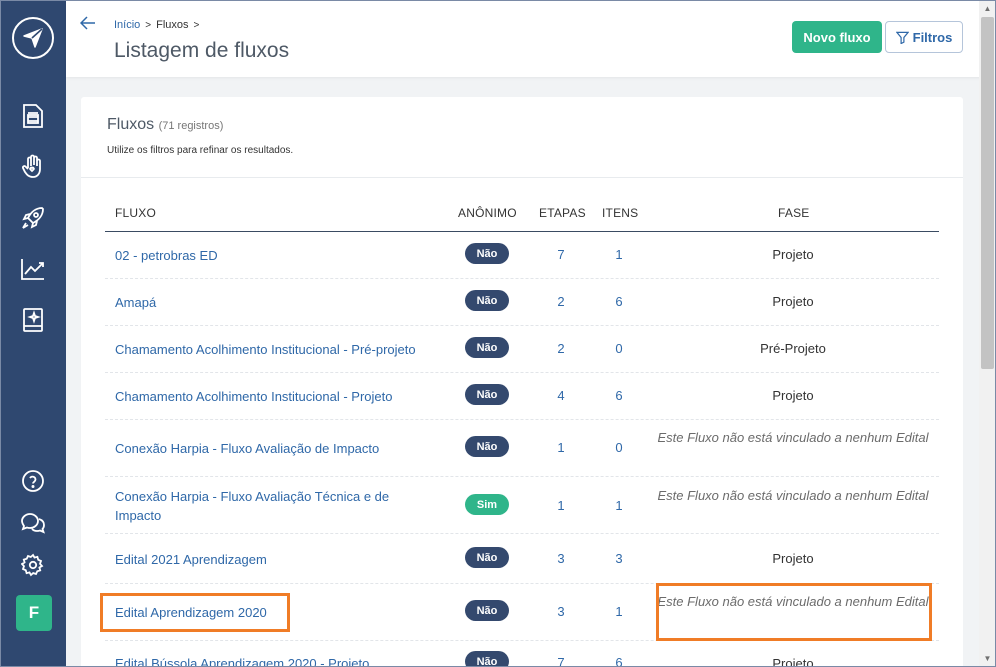 The height and width of the screenshot is (667, 996). What do you see at coordinates (793, 213) in the screenshot?
I see `header-phase: FASE` at bounding box center [793, 213].